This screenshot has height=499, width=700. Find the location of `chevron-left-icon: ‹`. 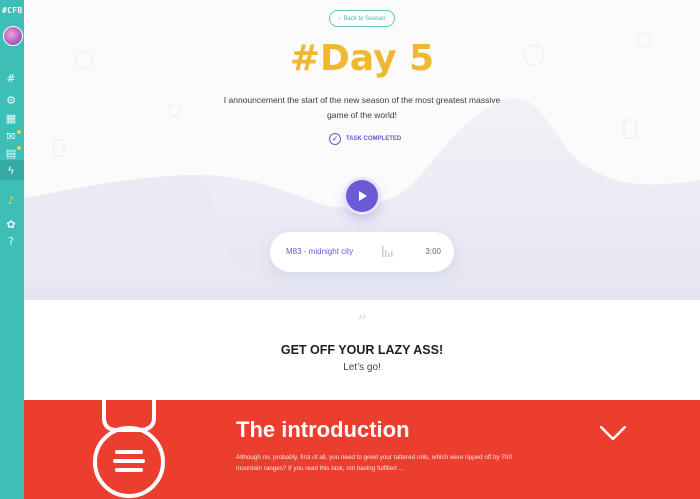

chevron-left-icon: ‹ is located at coordinates (339, 18).